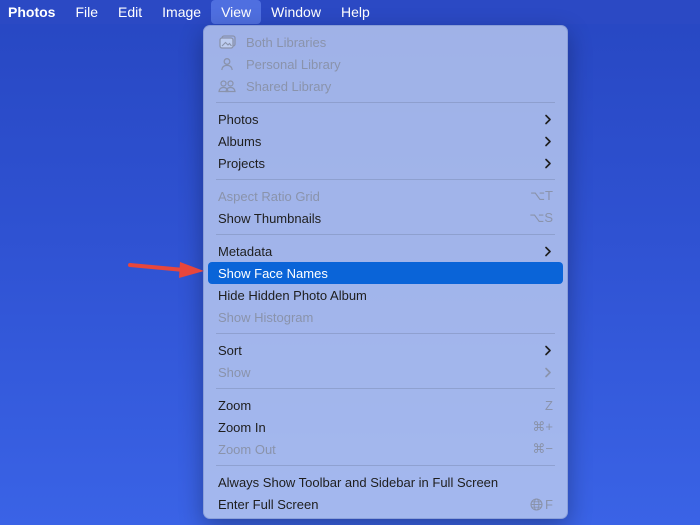 The height and width of the screenshot is (525, 700). Describe the element at coordinates (227, 42) in the screenshot. I see `photo-library-icon` at that location.